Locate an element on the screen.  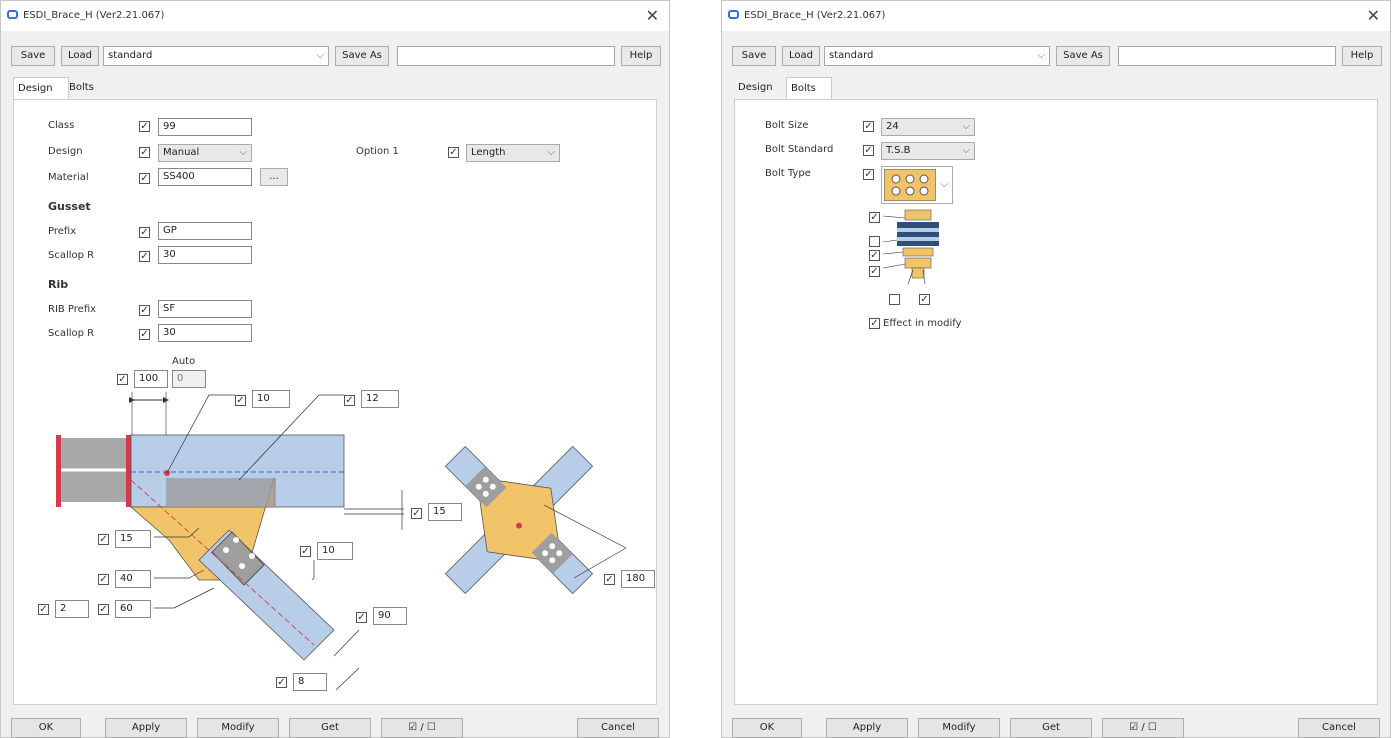
bolt-type-checkbox: ✓ is located at coordinates (868, 174).